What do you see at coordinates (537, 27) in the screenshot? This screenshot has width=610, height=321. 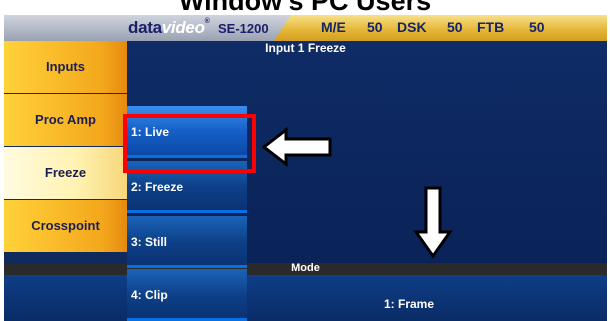 I see `status-ftb-value: 50` at bounding box center [537, 27].